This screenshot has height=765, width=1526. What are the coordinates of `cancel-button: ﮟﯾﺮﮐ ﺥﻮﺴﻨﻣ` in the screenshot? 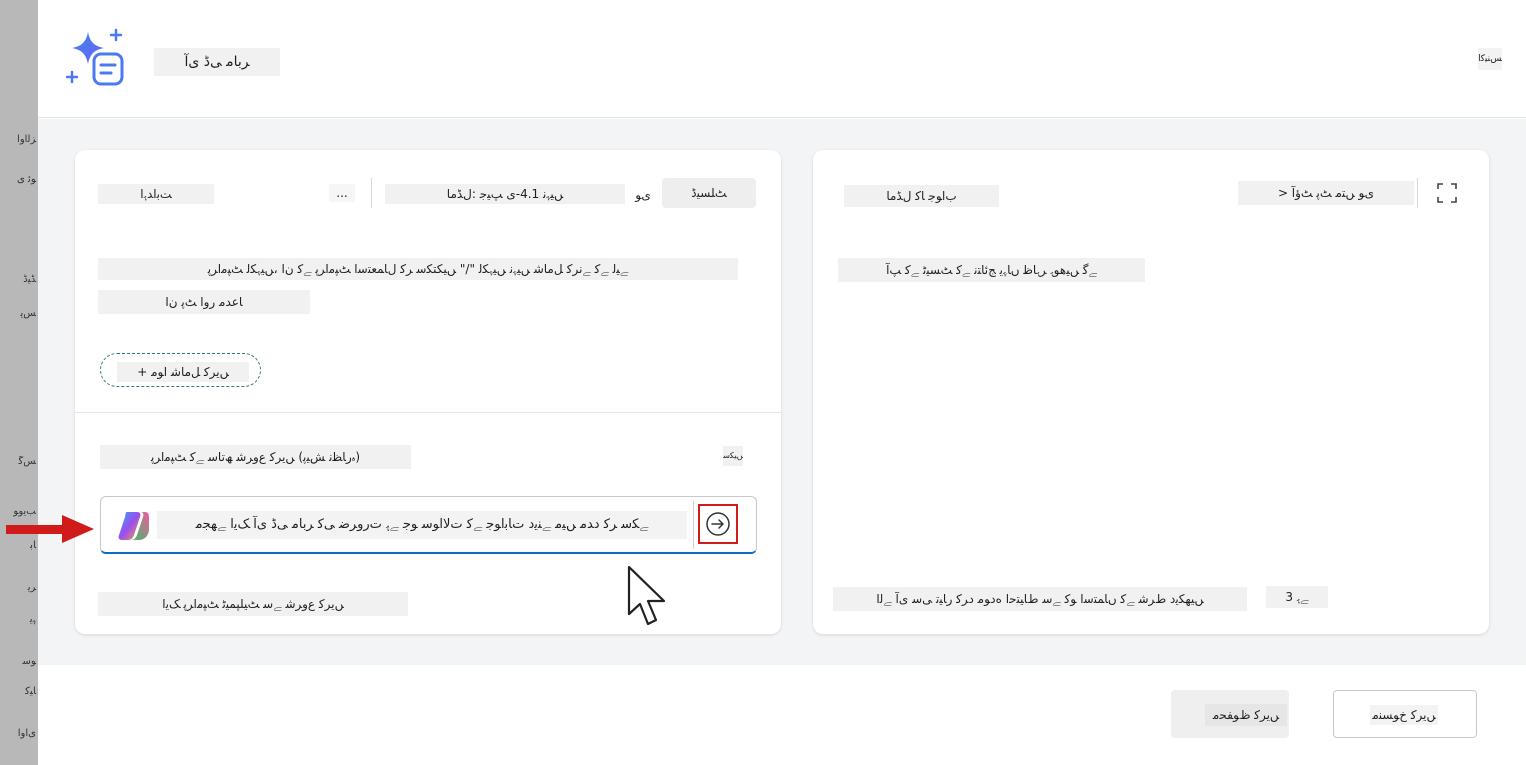 It's located at (1405, 714).